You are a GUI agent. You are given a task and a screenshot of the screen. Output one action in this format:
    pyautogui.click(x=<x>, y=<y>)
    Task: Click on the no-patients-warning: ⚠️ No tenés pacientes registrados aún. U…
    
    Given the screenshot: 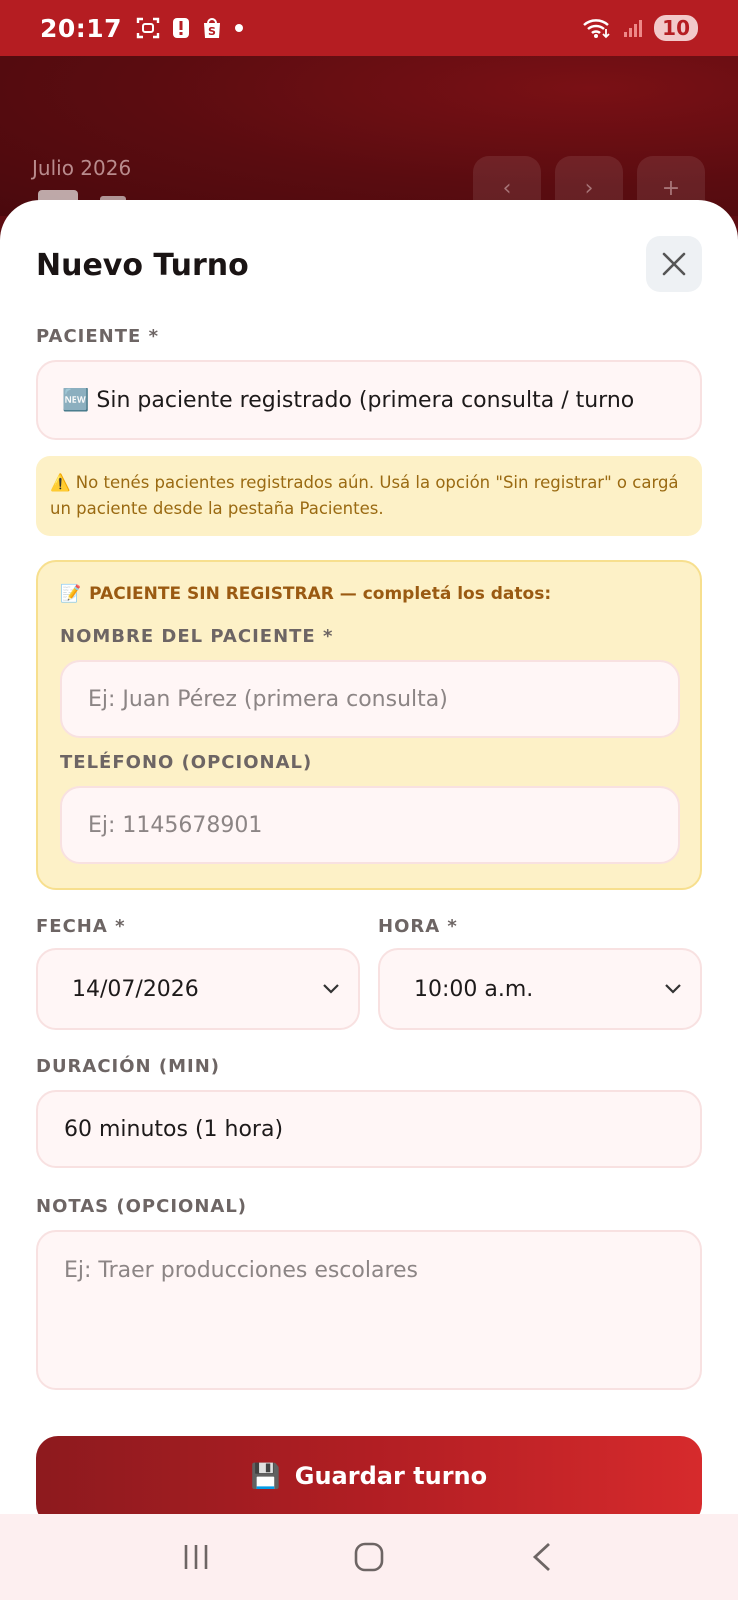 What is the action you would take?
    pyautogui.click(x=369, y=496)
    